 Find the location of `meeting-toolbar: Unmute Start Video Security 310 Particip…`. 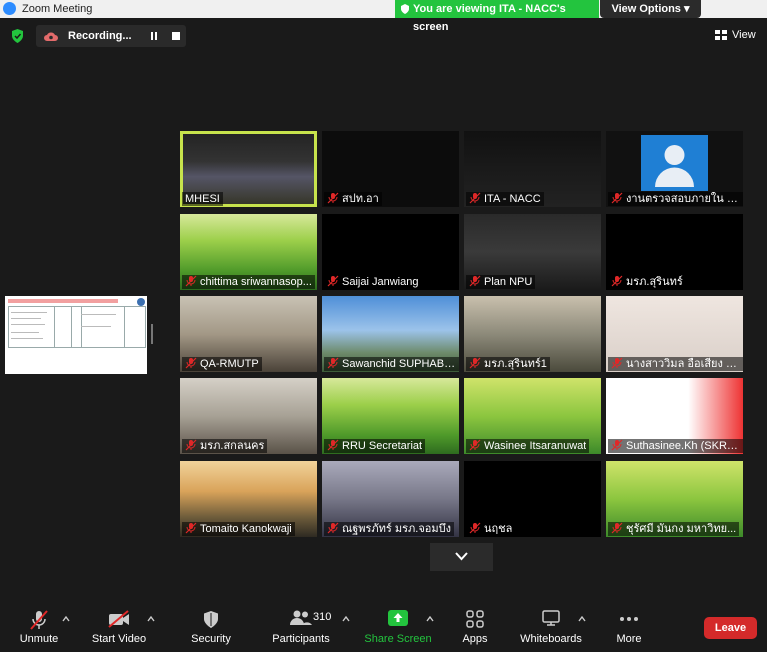

meeting-toolbar: Unmute Start Video Security 310 Particip… is located at coordinates (383, 626).